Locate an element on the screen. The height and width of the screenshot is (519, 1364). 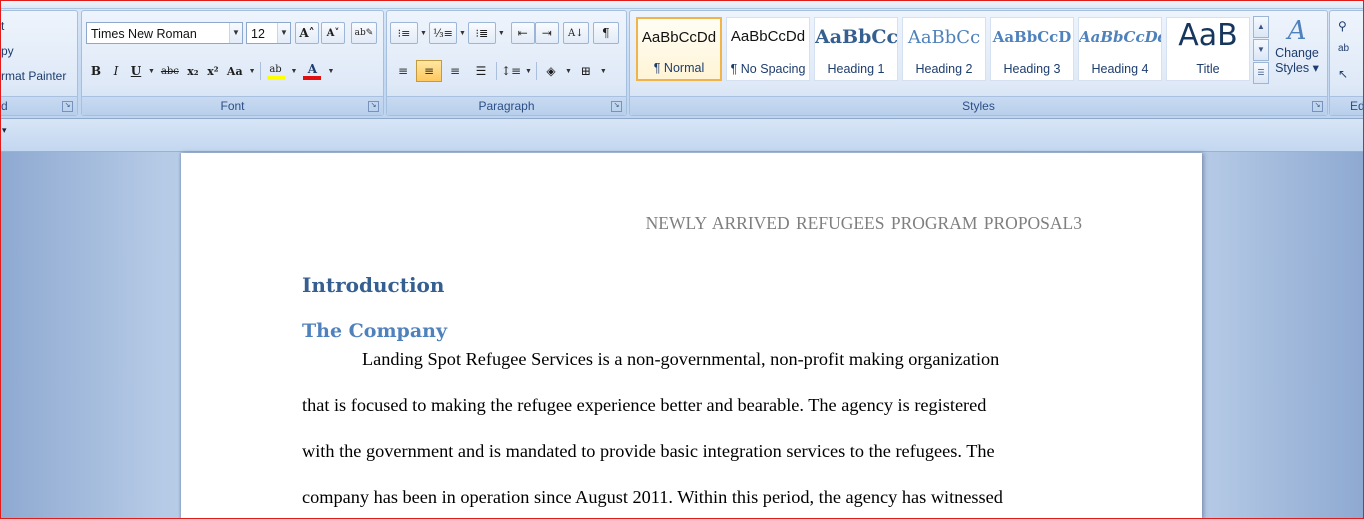
cut-button: t is located at coordinates (2, 26).